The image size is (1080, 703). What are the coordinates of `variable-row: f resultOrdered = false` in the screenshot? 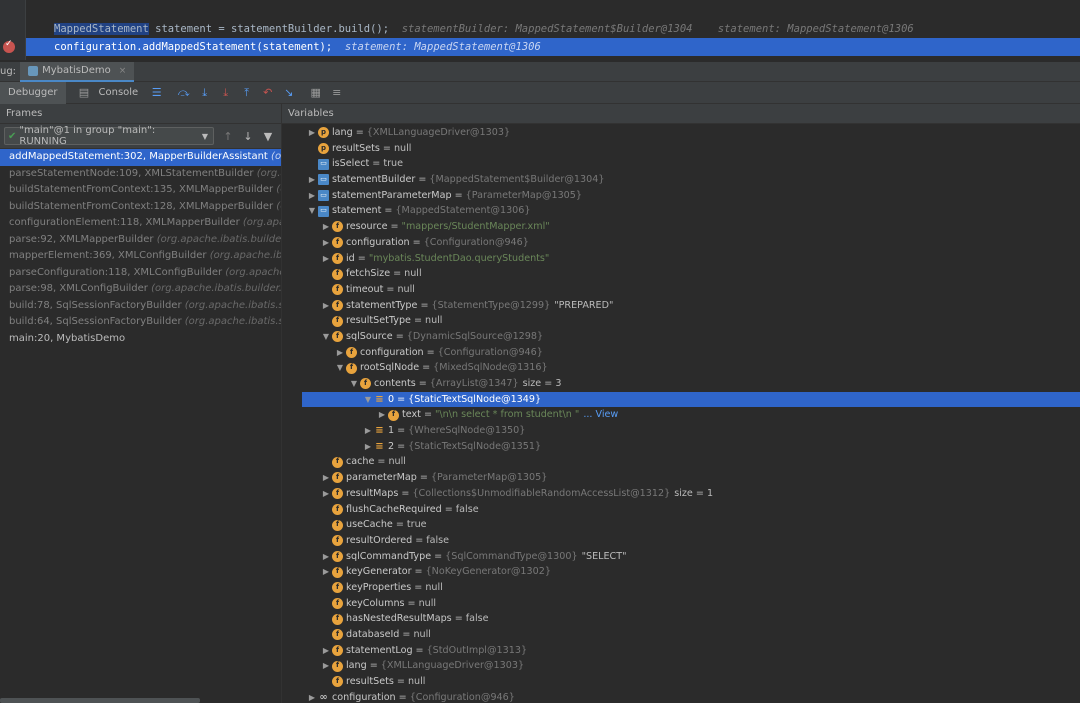 It's located at (691, 541).